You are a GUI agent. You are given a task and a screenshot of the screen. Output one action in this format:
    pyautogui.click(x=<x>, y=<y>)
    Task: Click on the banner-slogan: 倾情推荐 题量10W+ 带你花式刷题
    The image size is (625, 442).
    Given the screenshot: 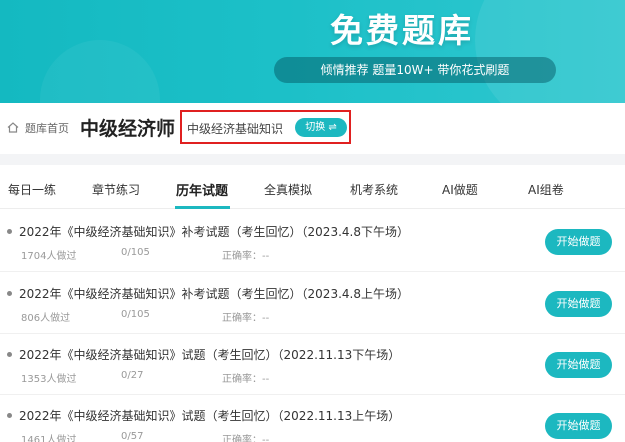 What is the action you would take?
    pyautogui.click(x=415, y=70)
    